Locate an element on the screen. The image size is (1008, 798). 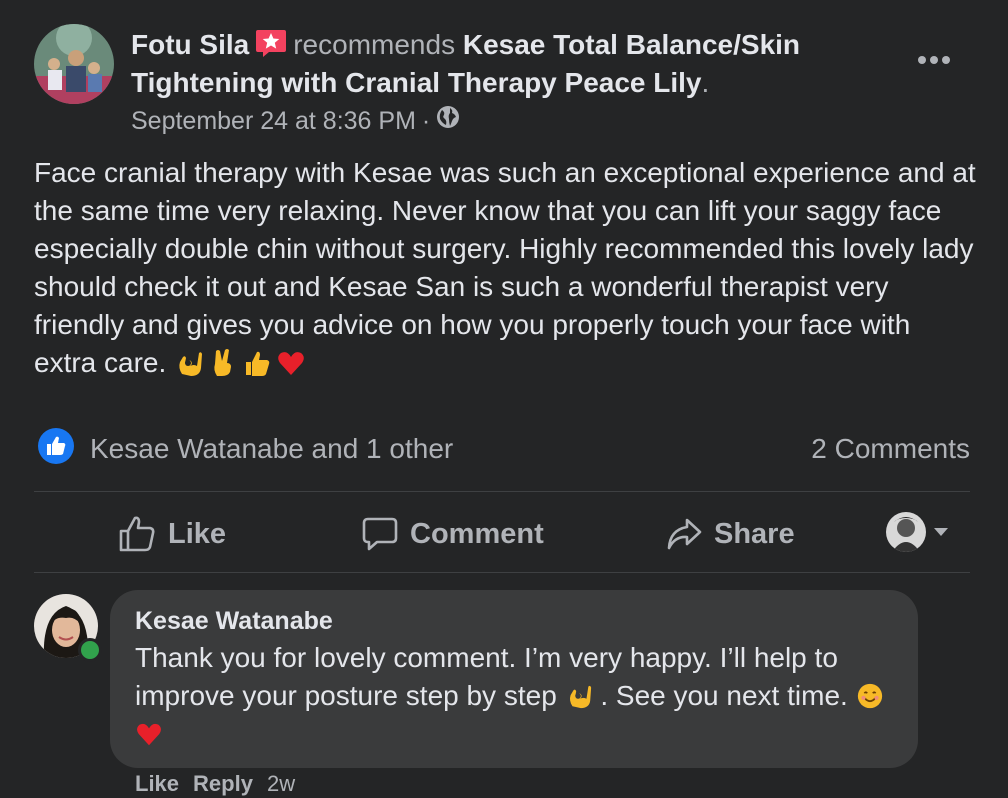
globe-icon is located at coordinates (448, 121).